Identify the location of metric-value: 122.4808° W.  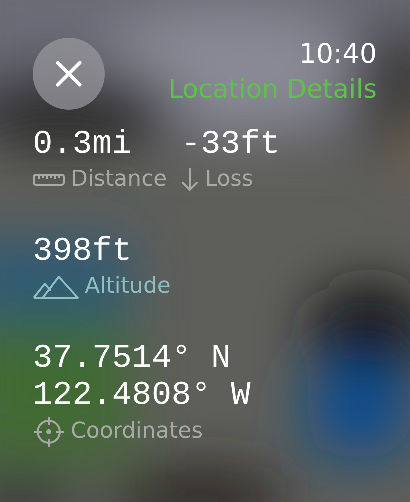
(142, 395).